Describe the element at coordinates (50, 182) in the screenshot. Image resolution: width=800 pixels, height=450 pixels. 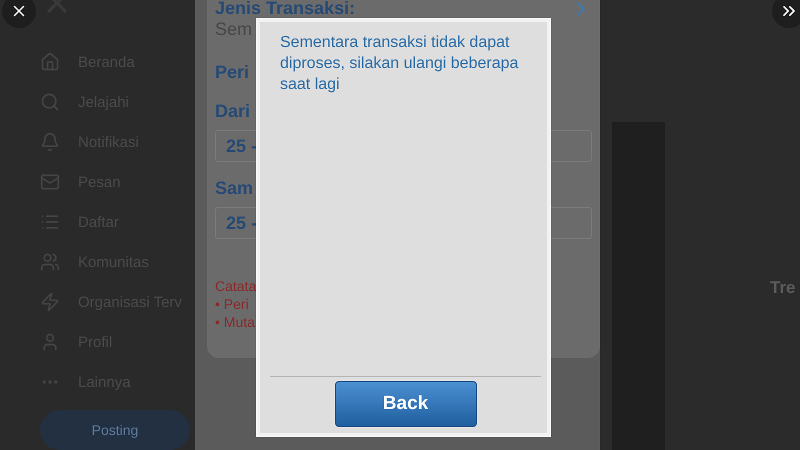
I see `mail-icon` at that location.